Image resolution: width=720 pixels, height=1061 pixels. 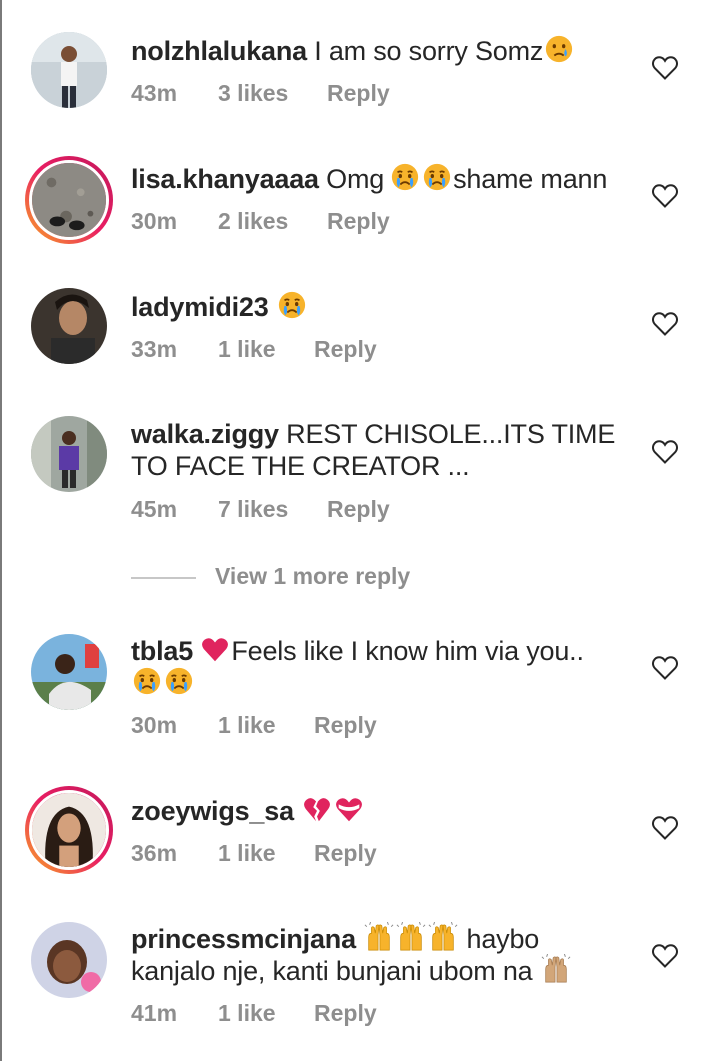 I want to click on comment-text: tbla5 Feels like I know him via you.., so click(x=357, y=650).